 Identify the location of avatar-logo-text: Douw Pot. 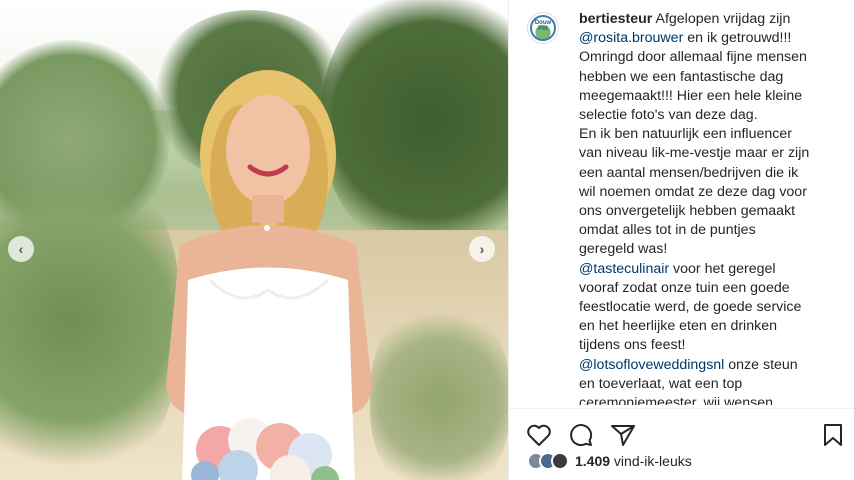
(543, 26).